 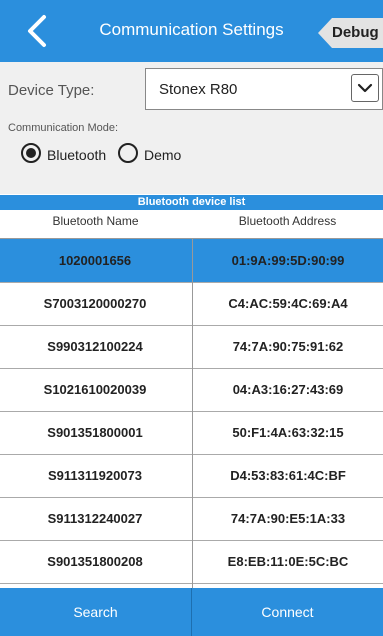 I want to click on table-row: S911312240027 74:7A:90:E5:1A:33, so click(x=191, y=519).